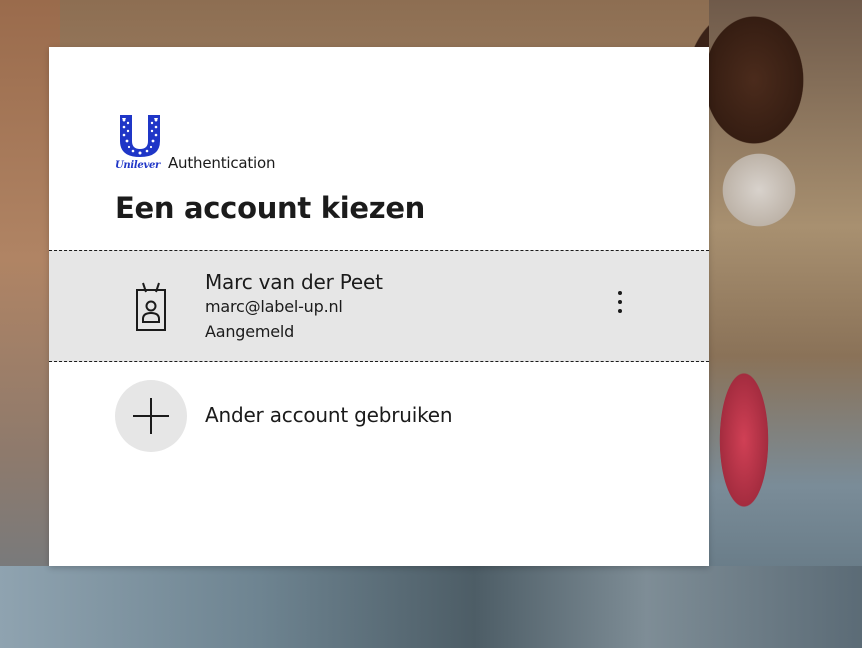  What do you see at coordinates (274, 306) in the screenshot?
I see `account-email: marc@label-up.nl` at bounding box center [274, 306].